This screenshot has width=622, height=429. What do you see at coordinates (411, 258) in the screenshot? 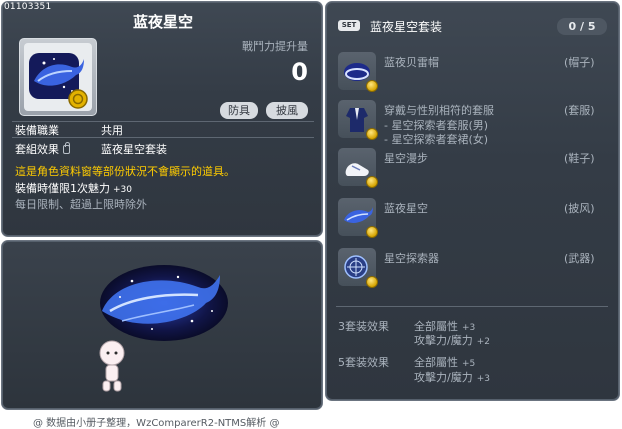
I see `set-part-name: 星空探索器` at bounding box center [411, 258].